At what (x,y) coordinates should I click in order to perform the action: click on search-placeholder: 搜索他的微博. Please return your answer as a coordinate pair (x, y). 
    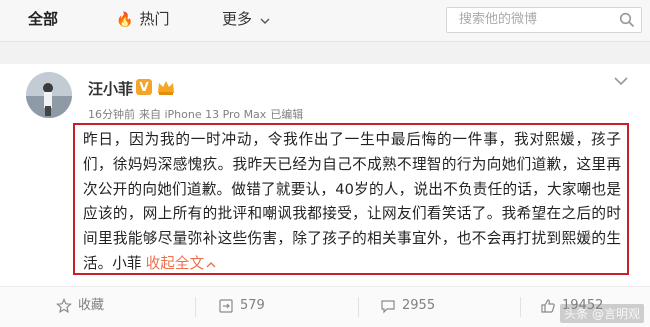
    Looking at the image, I should click on (498, 19).